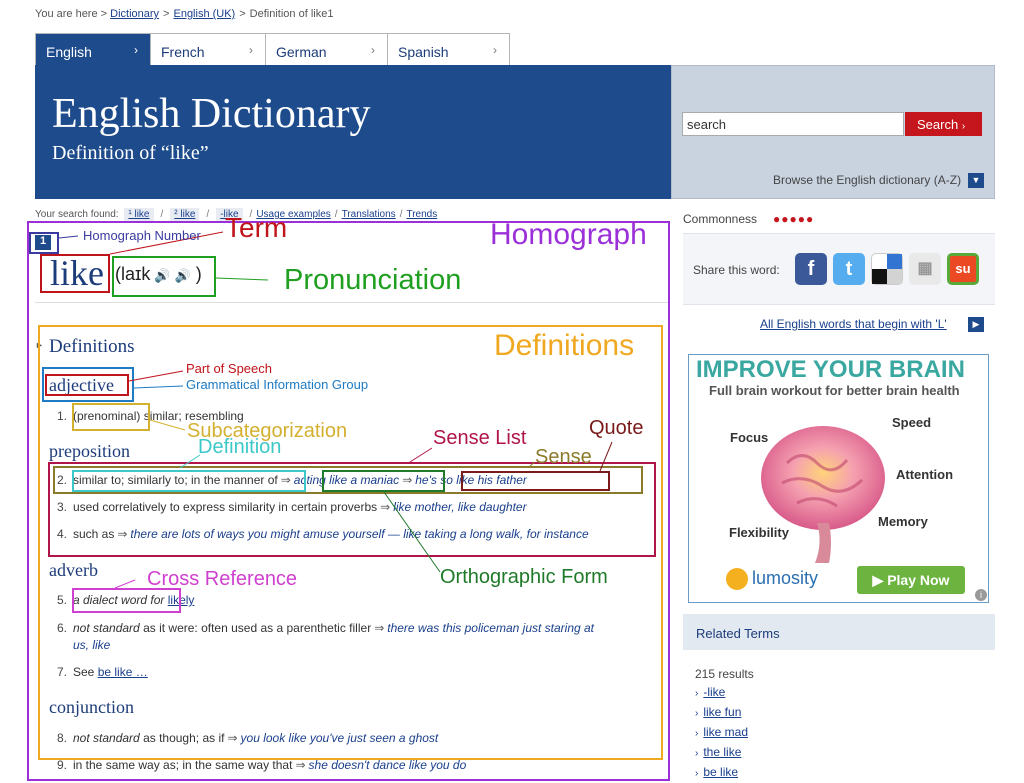  Describe the element at coordinates (211, 114) in the screenshot. I see `page-title: English Dictionary` at that location.